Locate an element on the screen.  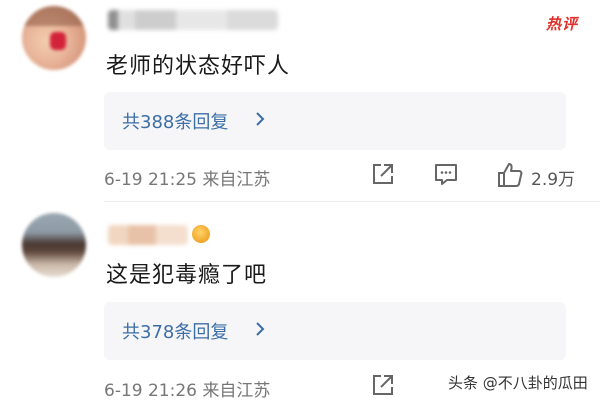
hot-comment-badge: 热评 is located at coordinates (561, 24).